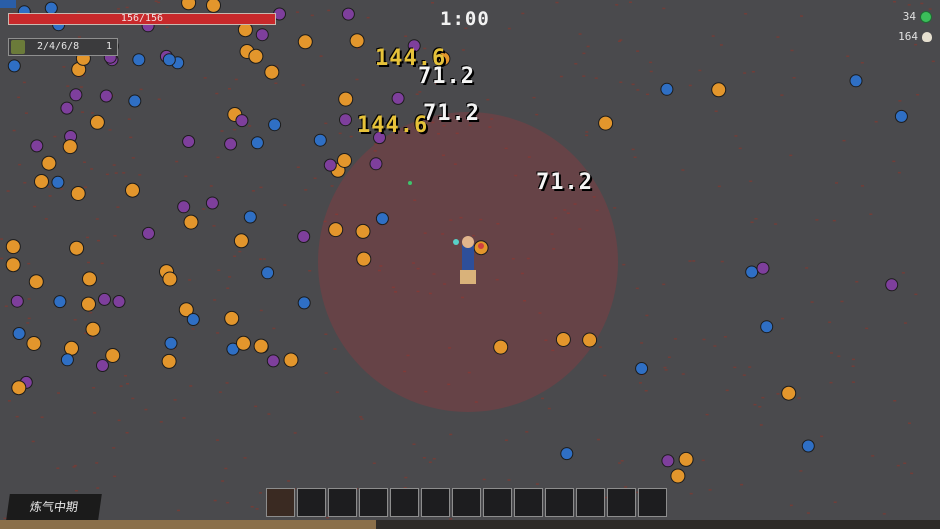 This screenshot has width=940, height=529. I want to click on experience-bar-fill, so click(188, 524).